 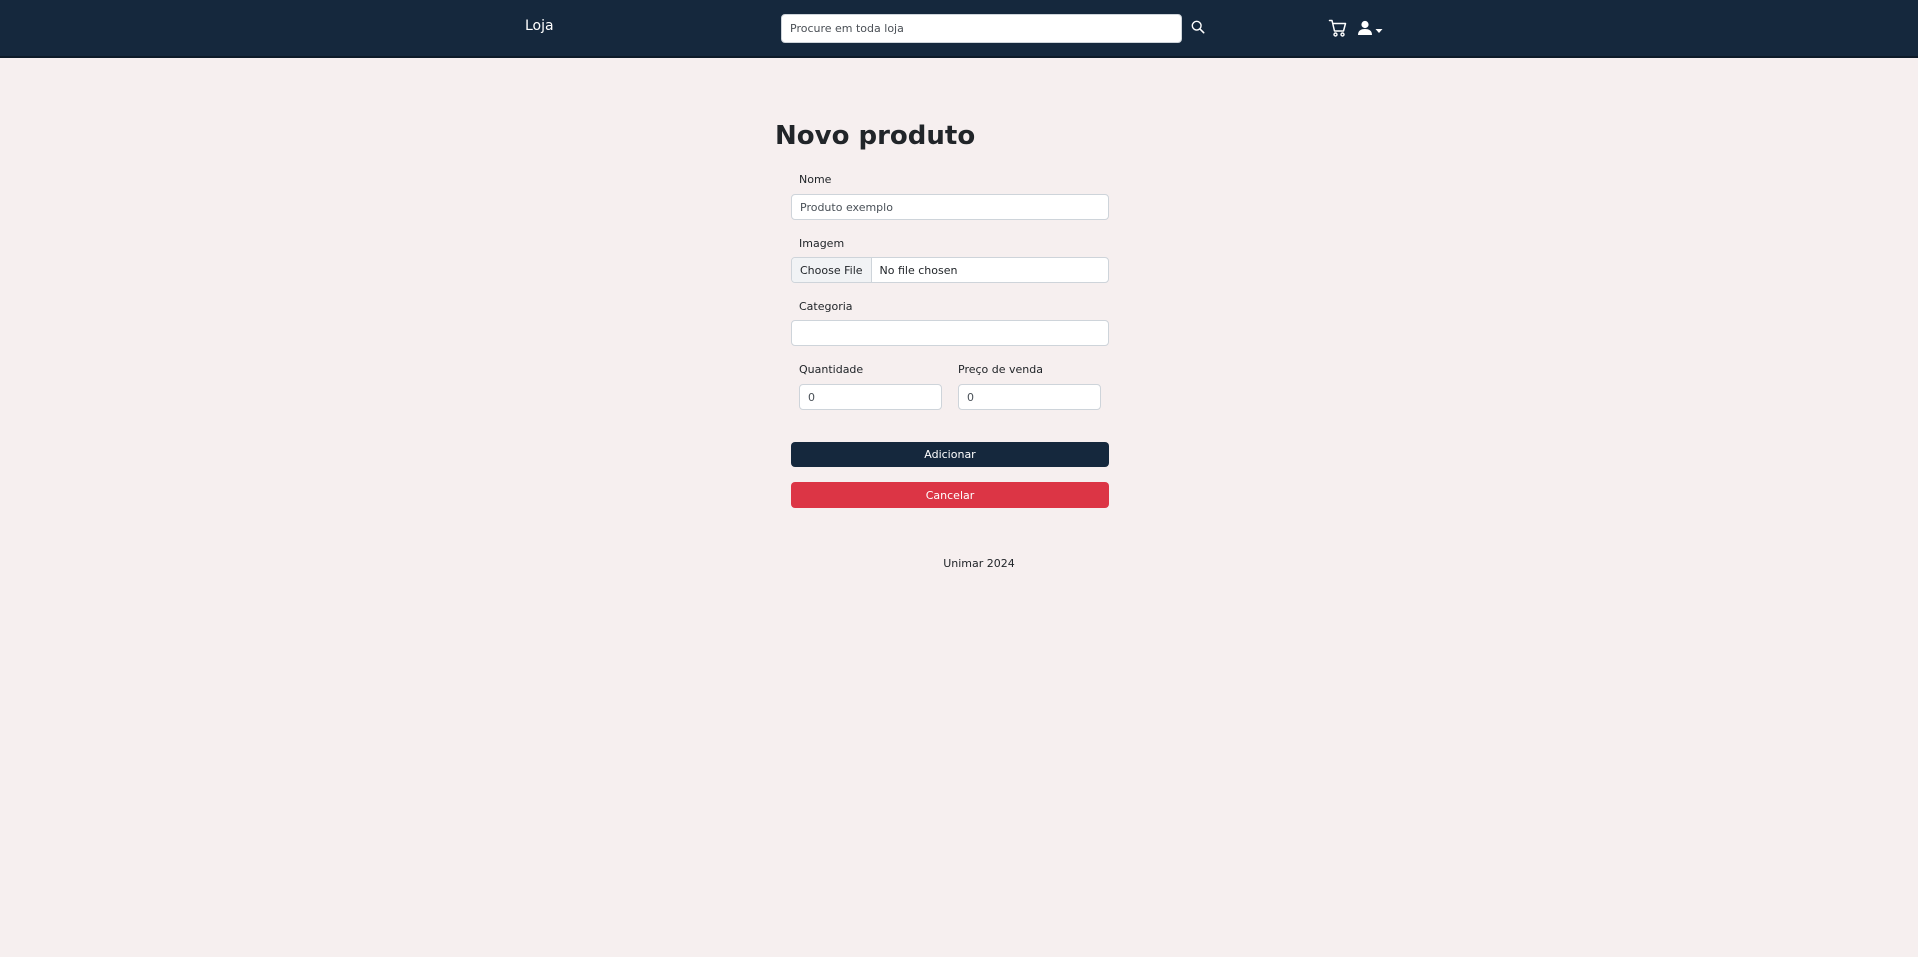 What do you see at coordinates (1379, 29) in the screenshot?
I see `caret-down-icon` at bounding box center [1379, 29].